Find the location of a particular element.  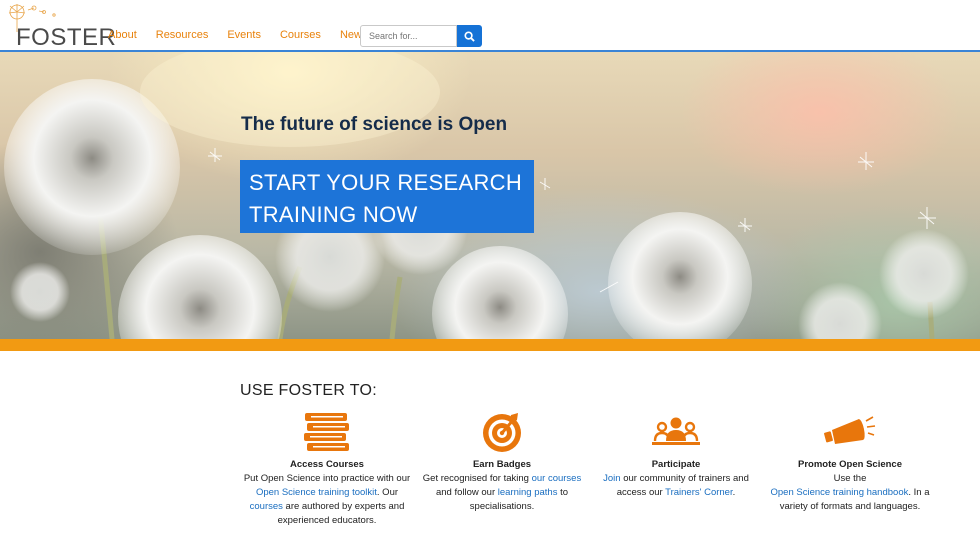

search-icon is located at coordinates (469, 36).